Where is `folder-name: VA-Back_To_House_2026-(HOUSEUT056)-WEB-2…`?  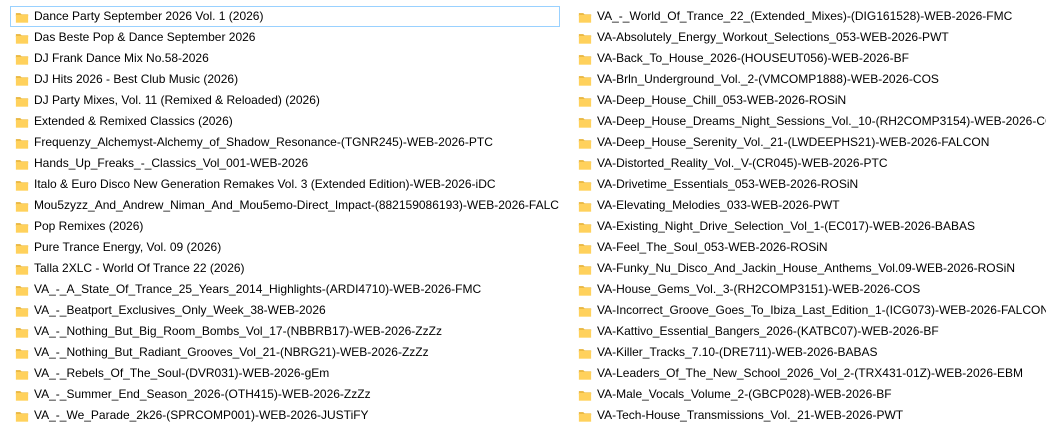 folder-name: VA-Back_To_House_2026-(HOUSEUT056)-WEB-2… is located at coordinates (753, 58).